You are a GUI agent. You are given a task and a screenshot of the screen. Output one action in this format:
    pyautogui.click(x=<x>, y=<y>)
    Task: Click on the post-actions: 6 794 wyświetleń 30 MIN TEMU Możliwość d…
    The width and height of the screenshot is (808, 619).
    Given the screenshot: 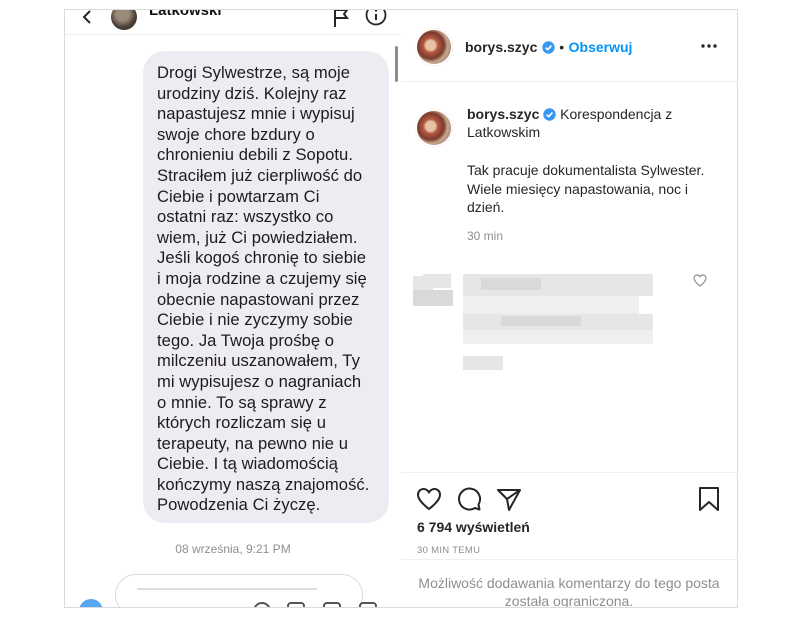 What is the action you would take?
    pyautogui.click(x=569, y=539)
    